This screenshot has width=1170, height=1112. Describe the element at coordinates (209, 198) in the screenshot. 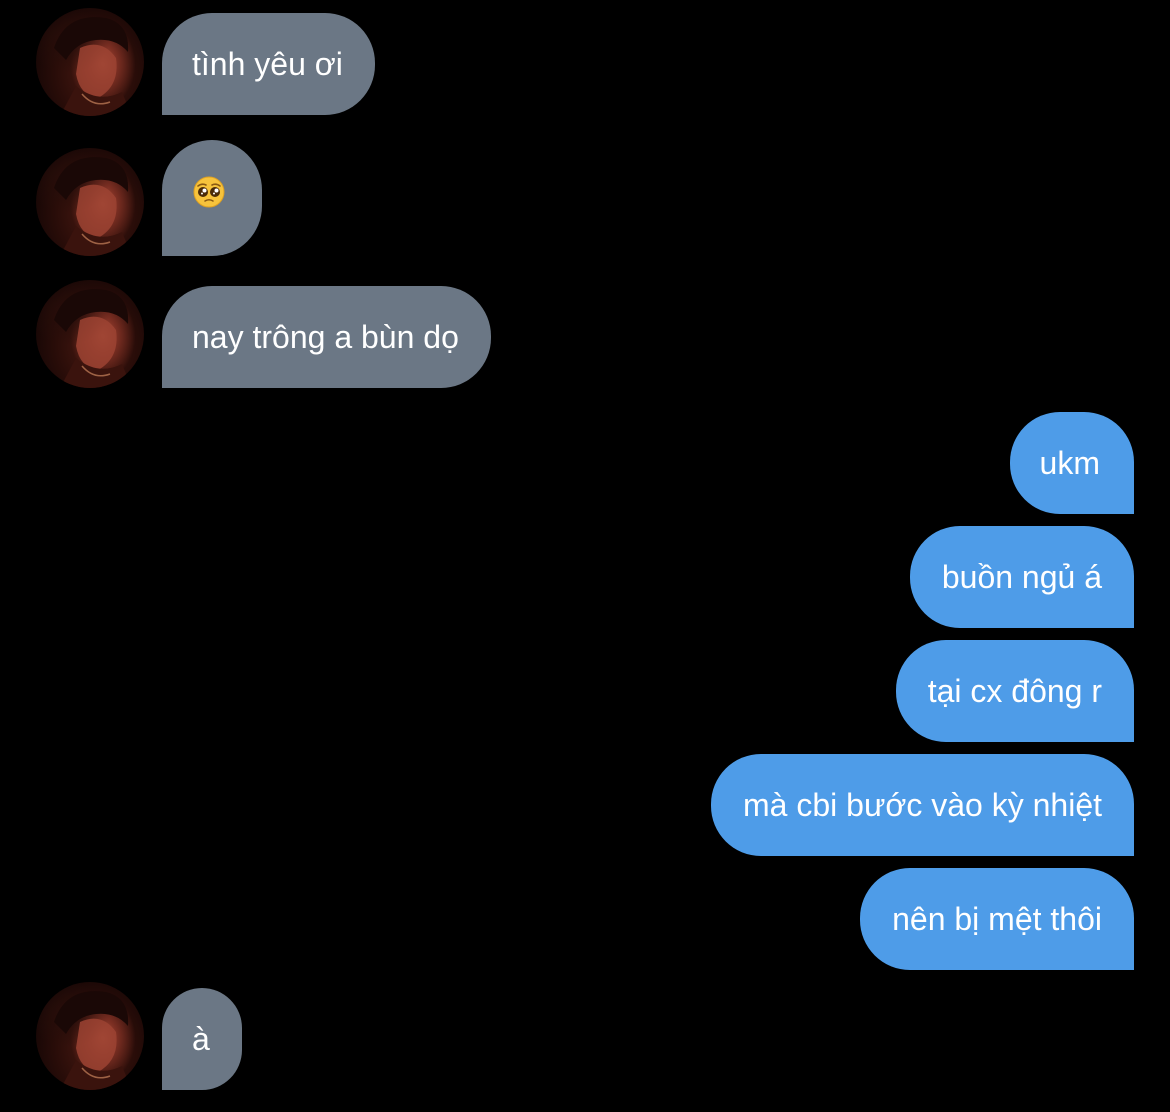

I see `pleading-face-emoji-icon` at that location.